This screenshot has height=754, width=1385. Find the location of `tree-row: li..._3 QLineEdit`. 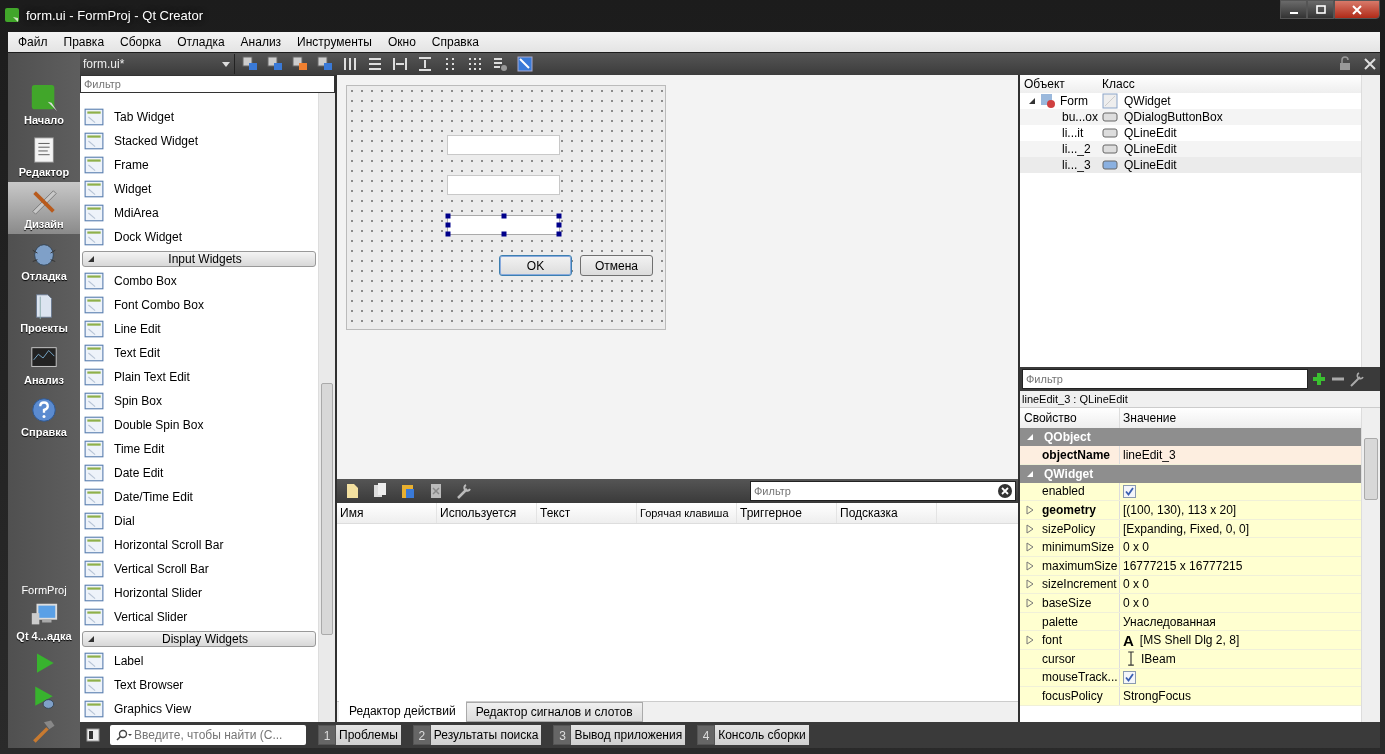

tree-row: li..._3 QLineEdit is located at coordinates (1190, 165).